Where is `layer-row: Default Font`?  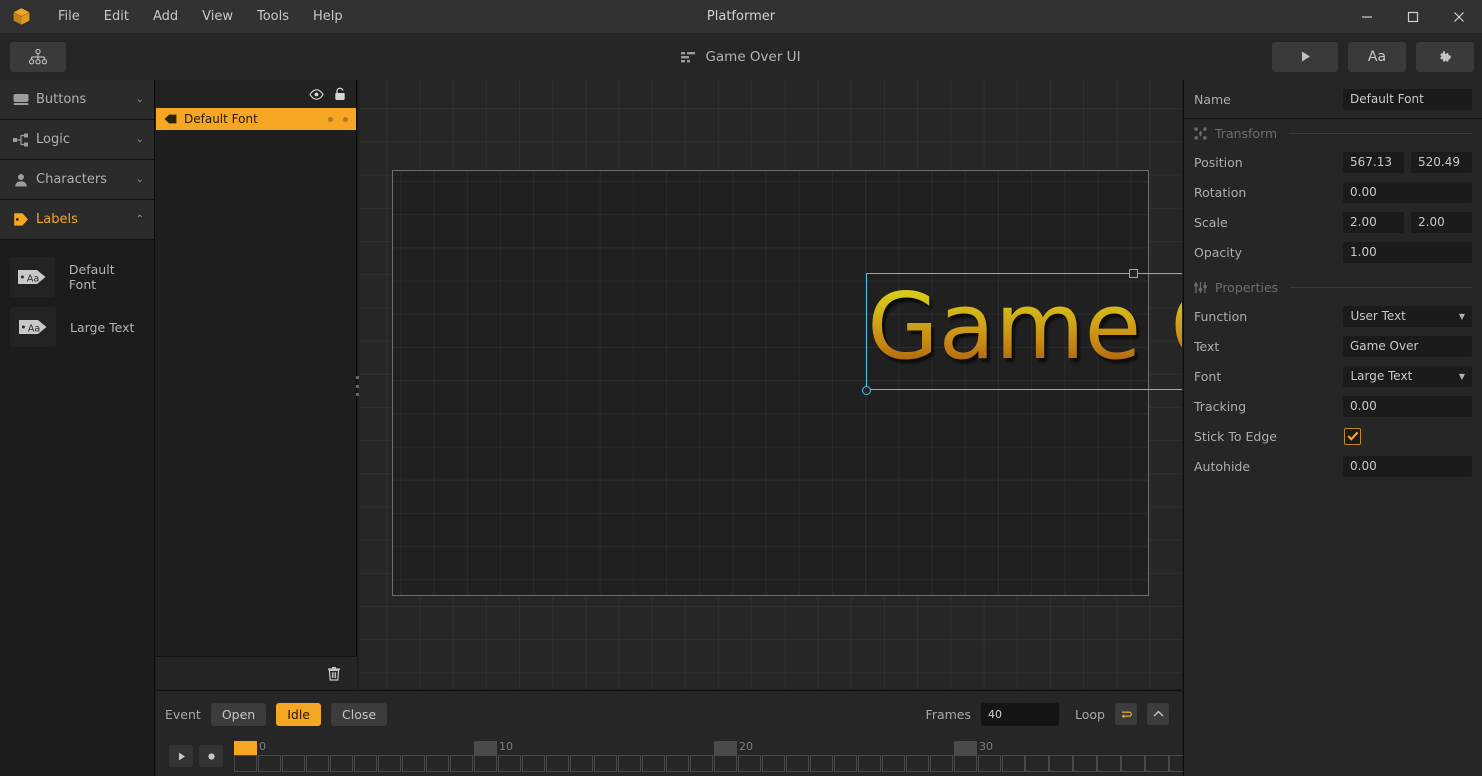 layer-row: Default Font is located at coordinates (256, 119).